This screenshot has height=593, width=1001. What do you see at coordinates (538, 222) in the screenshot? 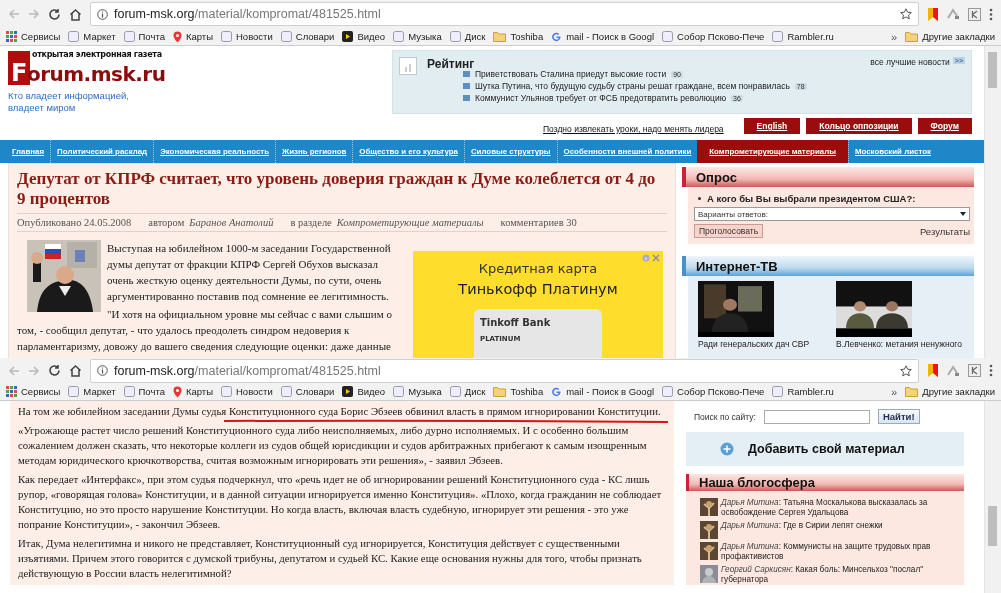
I see `comment-count: комментариев 30` at bounding box center [538, 222].